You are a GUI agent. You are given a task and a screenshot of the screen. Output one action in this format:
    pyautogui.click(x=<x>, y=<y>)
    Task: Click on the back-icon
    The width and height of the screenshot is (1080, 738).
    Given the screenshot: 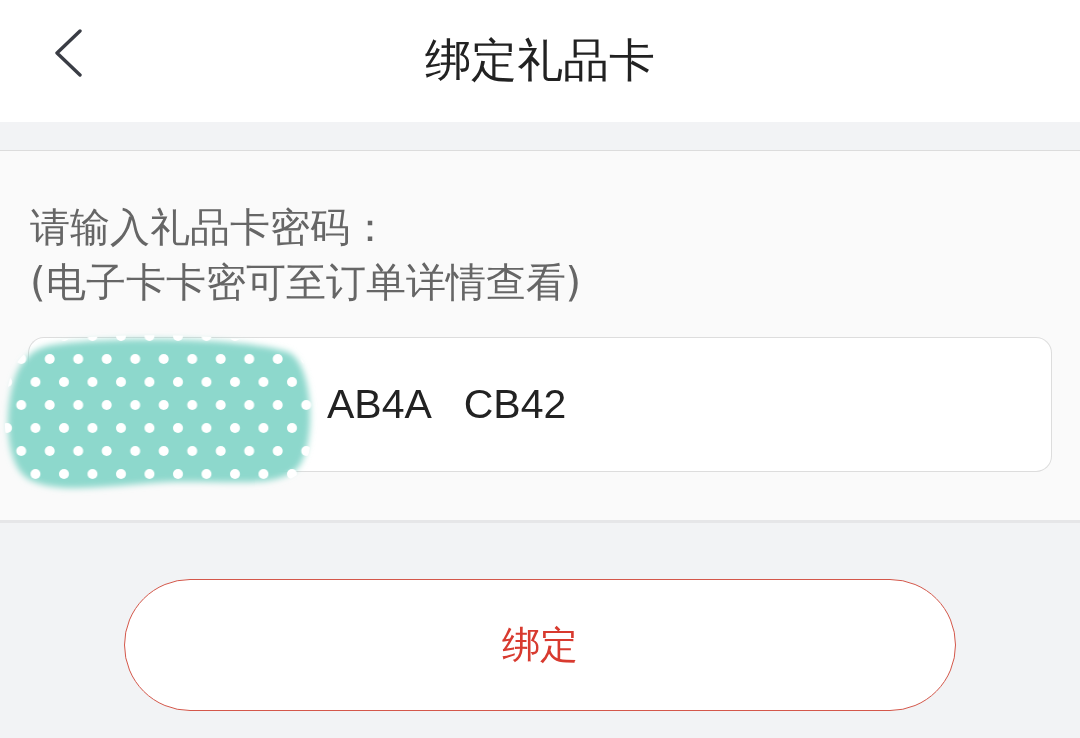 What is the action you would take?
    pyautogui.click(x=68, y=53)
    